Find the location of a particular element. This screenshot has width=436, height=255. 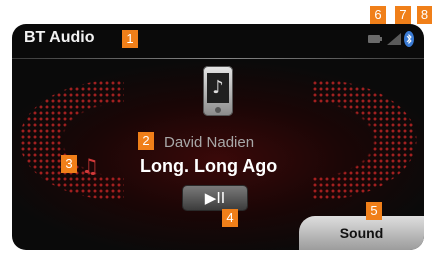

callout-badge-6: 6 is located at coordinates (378, 15).